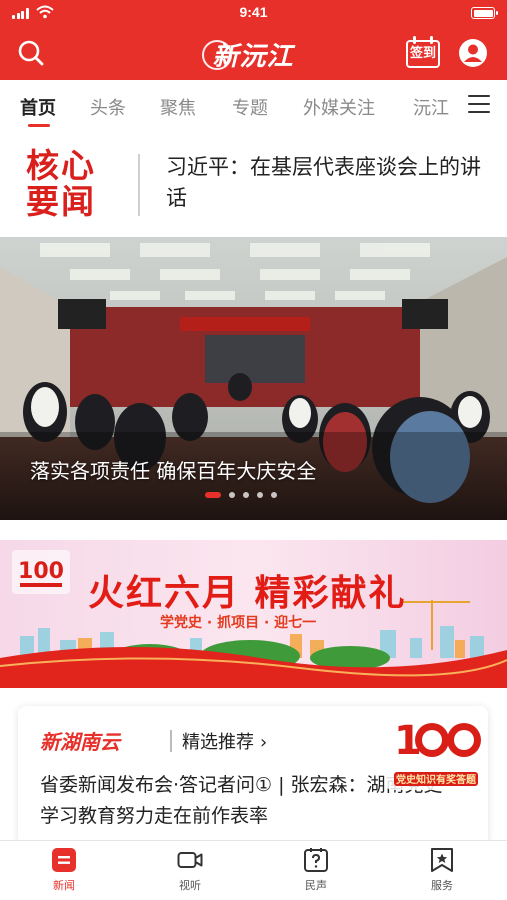  Describe the element at coordinates (80, 742) in the screenshot. I see `card-brand: 新湖南云` at that location.